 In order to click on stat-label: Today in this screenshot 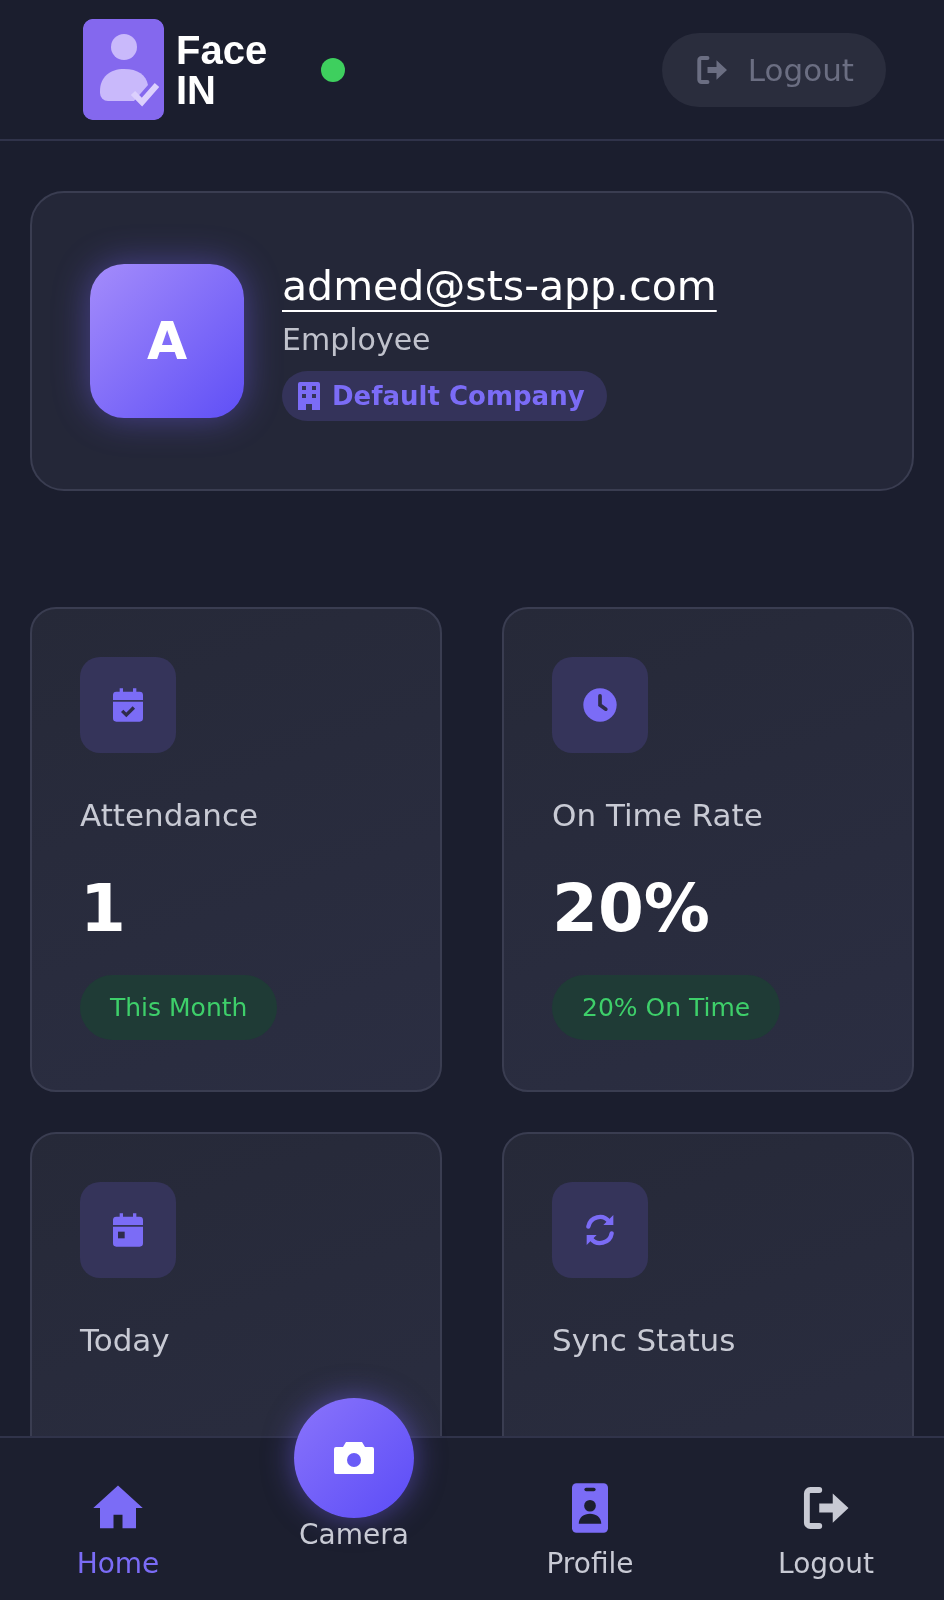, I will do `click(125, 1340)`.